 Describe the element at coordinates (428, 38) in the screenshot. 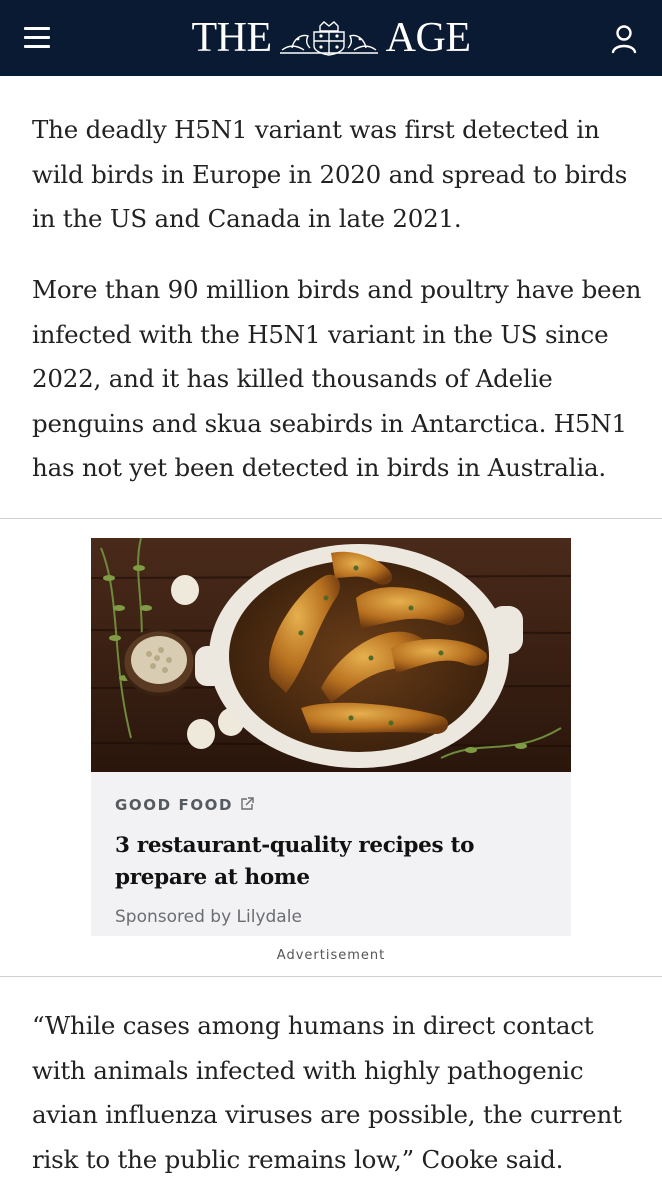

I see `logo-text-age: AGE` at that location.